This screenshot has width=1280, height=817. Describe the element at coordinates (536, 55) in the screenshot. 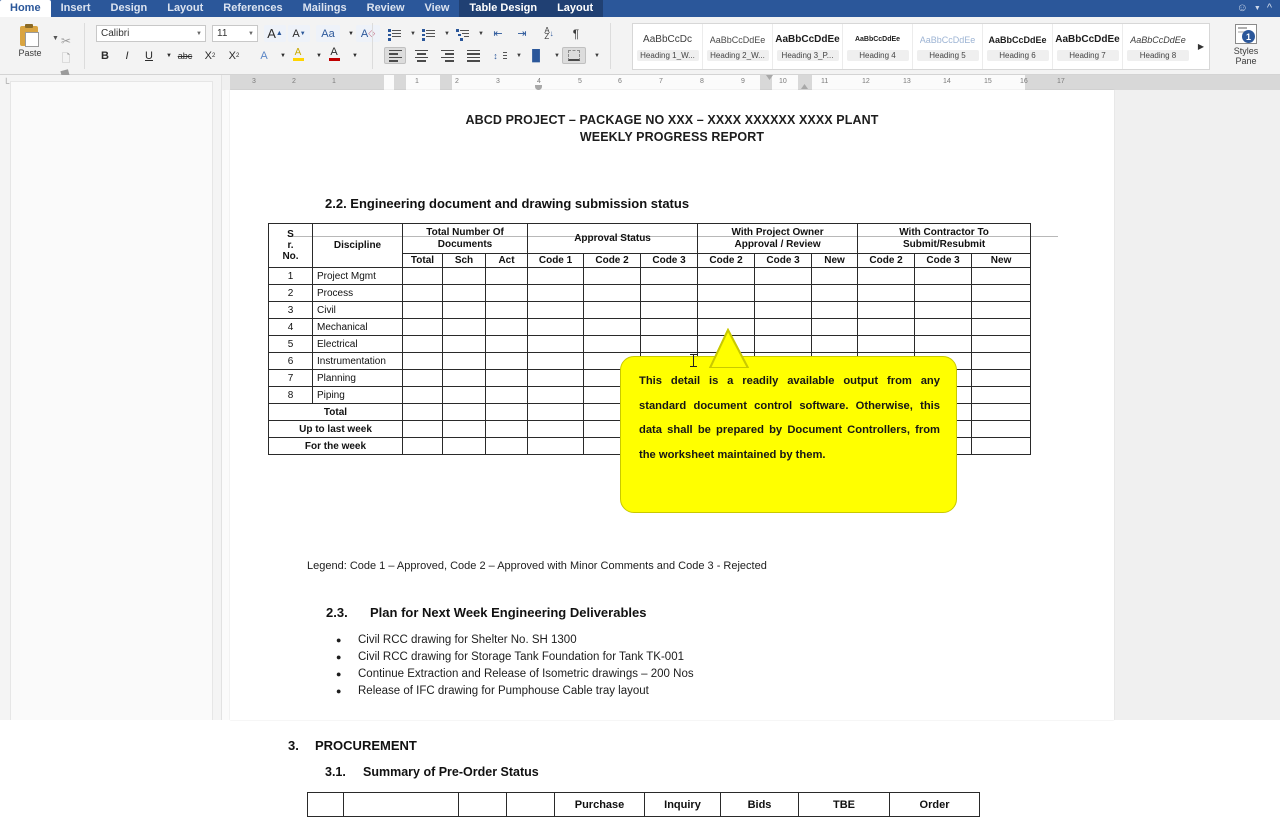

I see `shading-icon: █` at that location.